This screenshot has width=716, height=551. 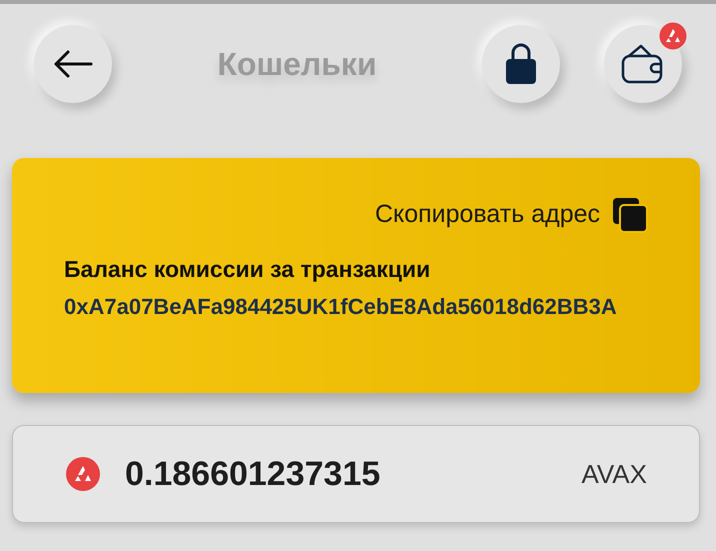 I want to click on lock-icon, so click(x=520, y=64).